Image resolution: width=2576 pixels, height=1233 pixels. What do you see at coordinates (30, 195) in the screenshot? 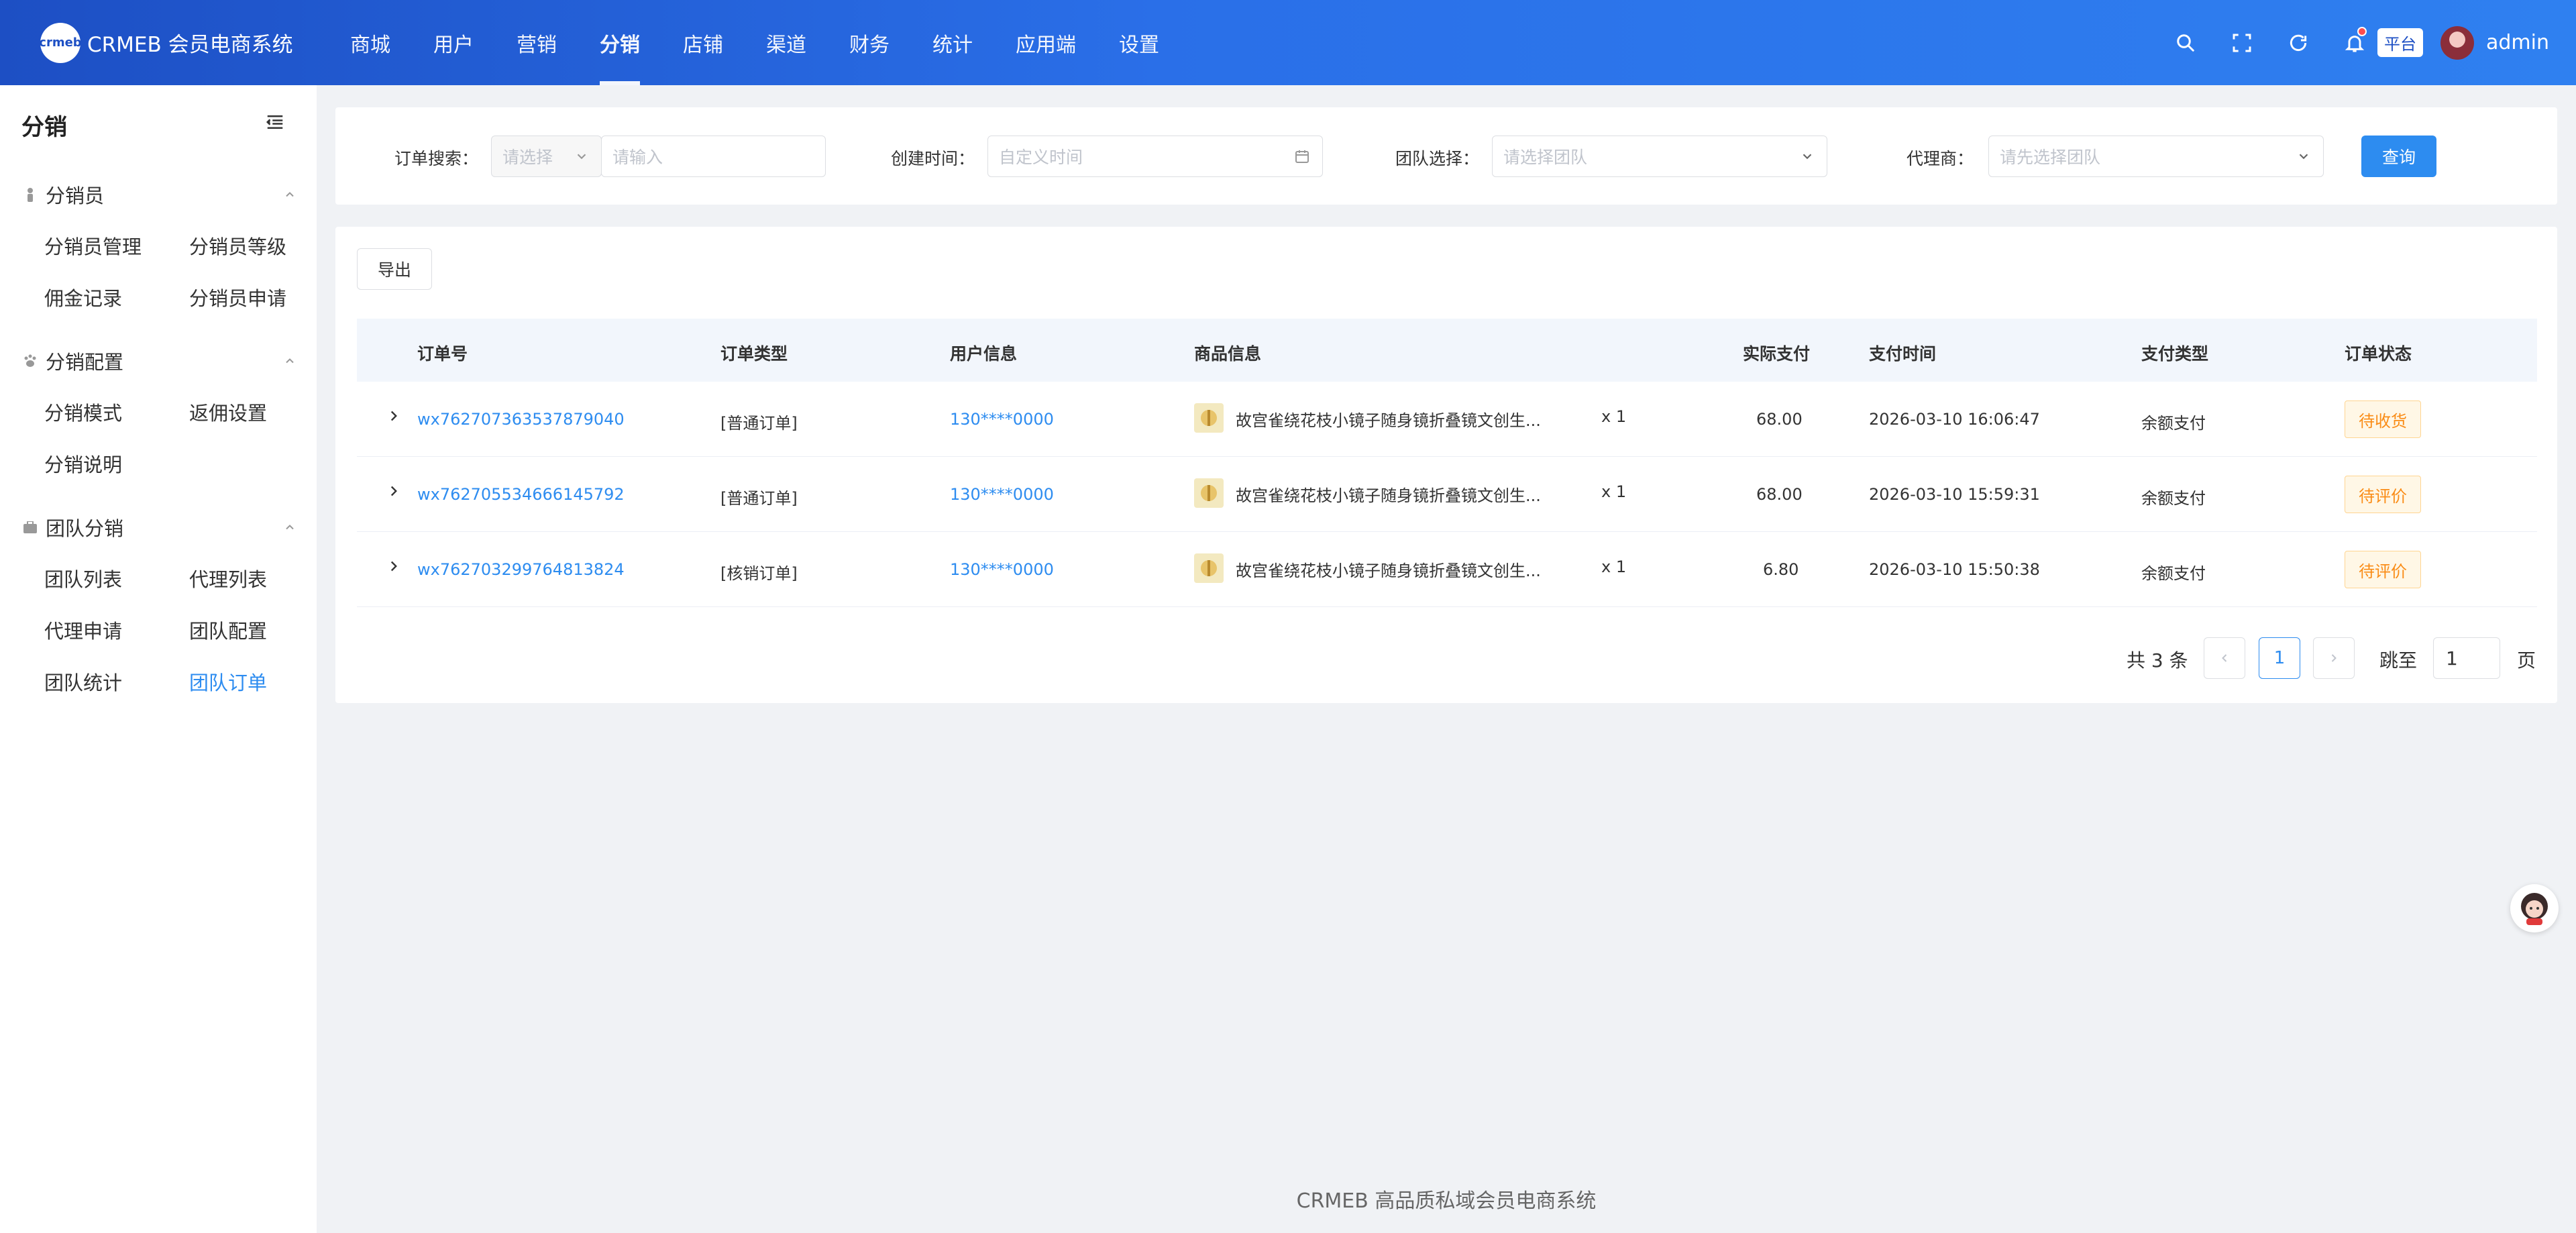
I see `person-icon` at bounding box center [30, 195].